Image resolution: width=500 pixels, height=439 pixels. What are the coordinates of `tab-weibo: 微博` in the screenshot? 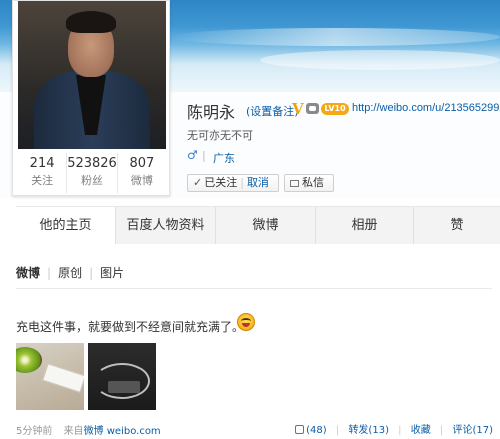 It's located at (266, 226).